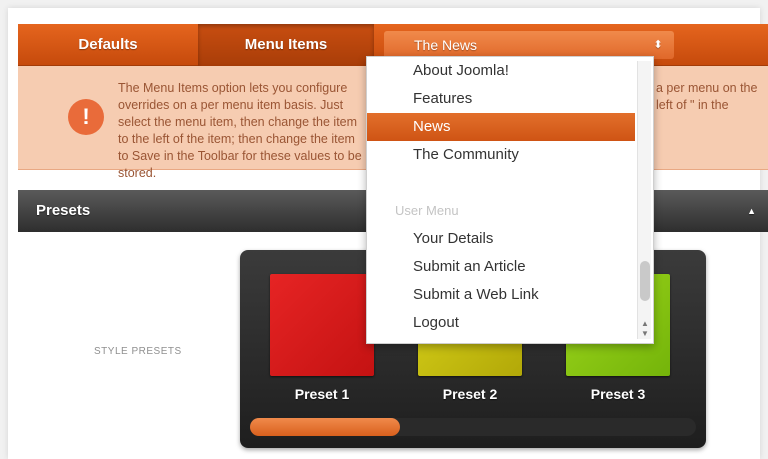 The image size is (768, 459). Describe the element at coordinates (427, 210) in the screenshot. I see `dropdown-group-user-menu: User Menu` at that location.